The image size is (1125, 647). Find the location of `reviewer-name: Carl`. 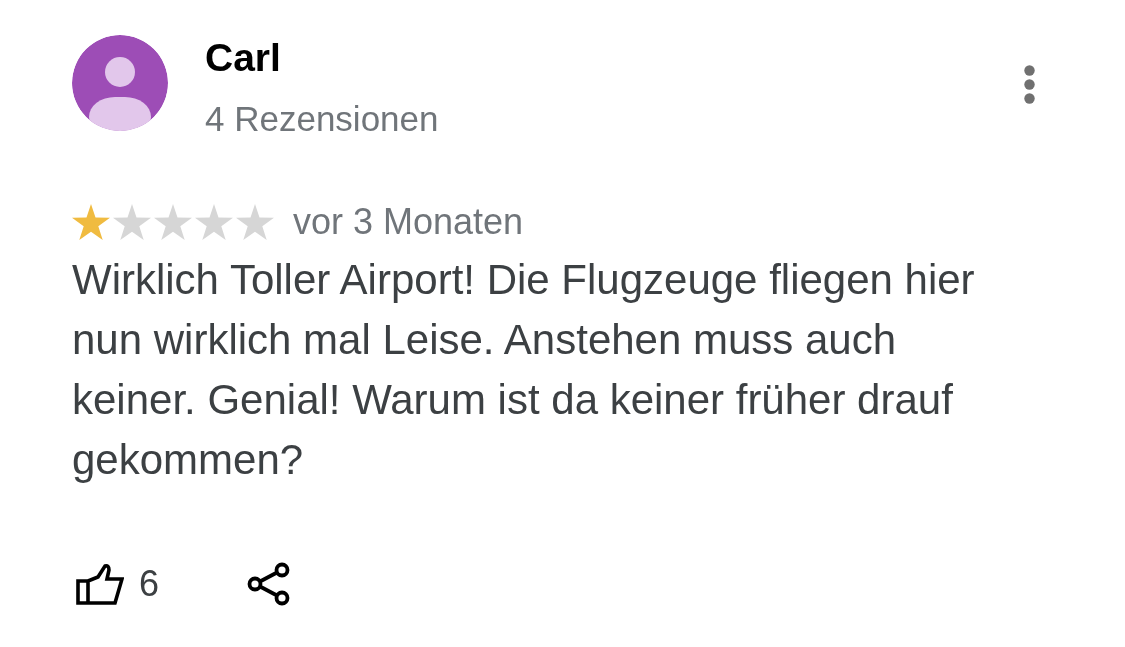

reviewer-name: Carl is located at coordinates (243, 58).